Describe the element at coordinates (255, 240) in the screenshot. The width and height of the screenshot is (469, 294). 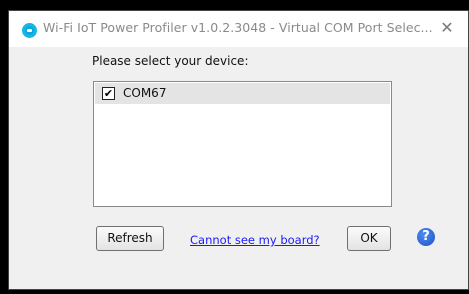
I see `cannot-see-board-link: Cannot see my board?` at that location.